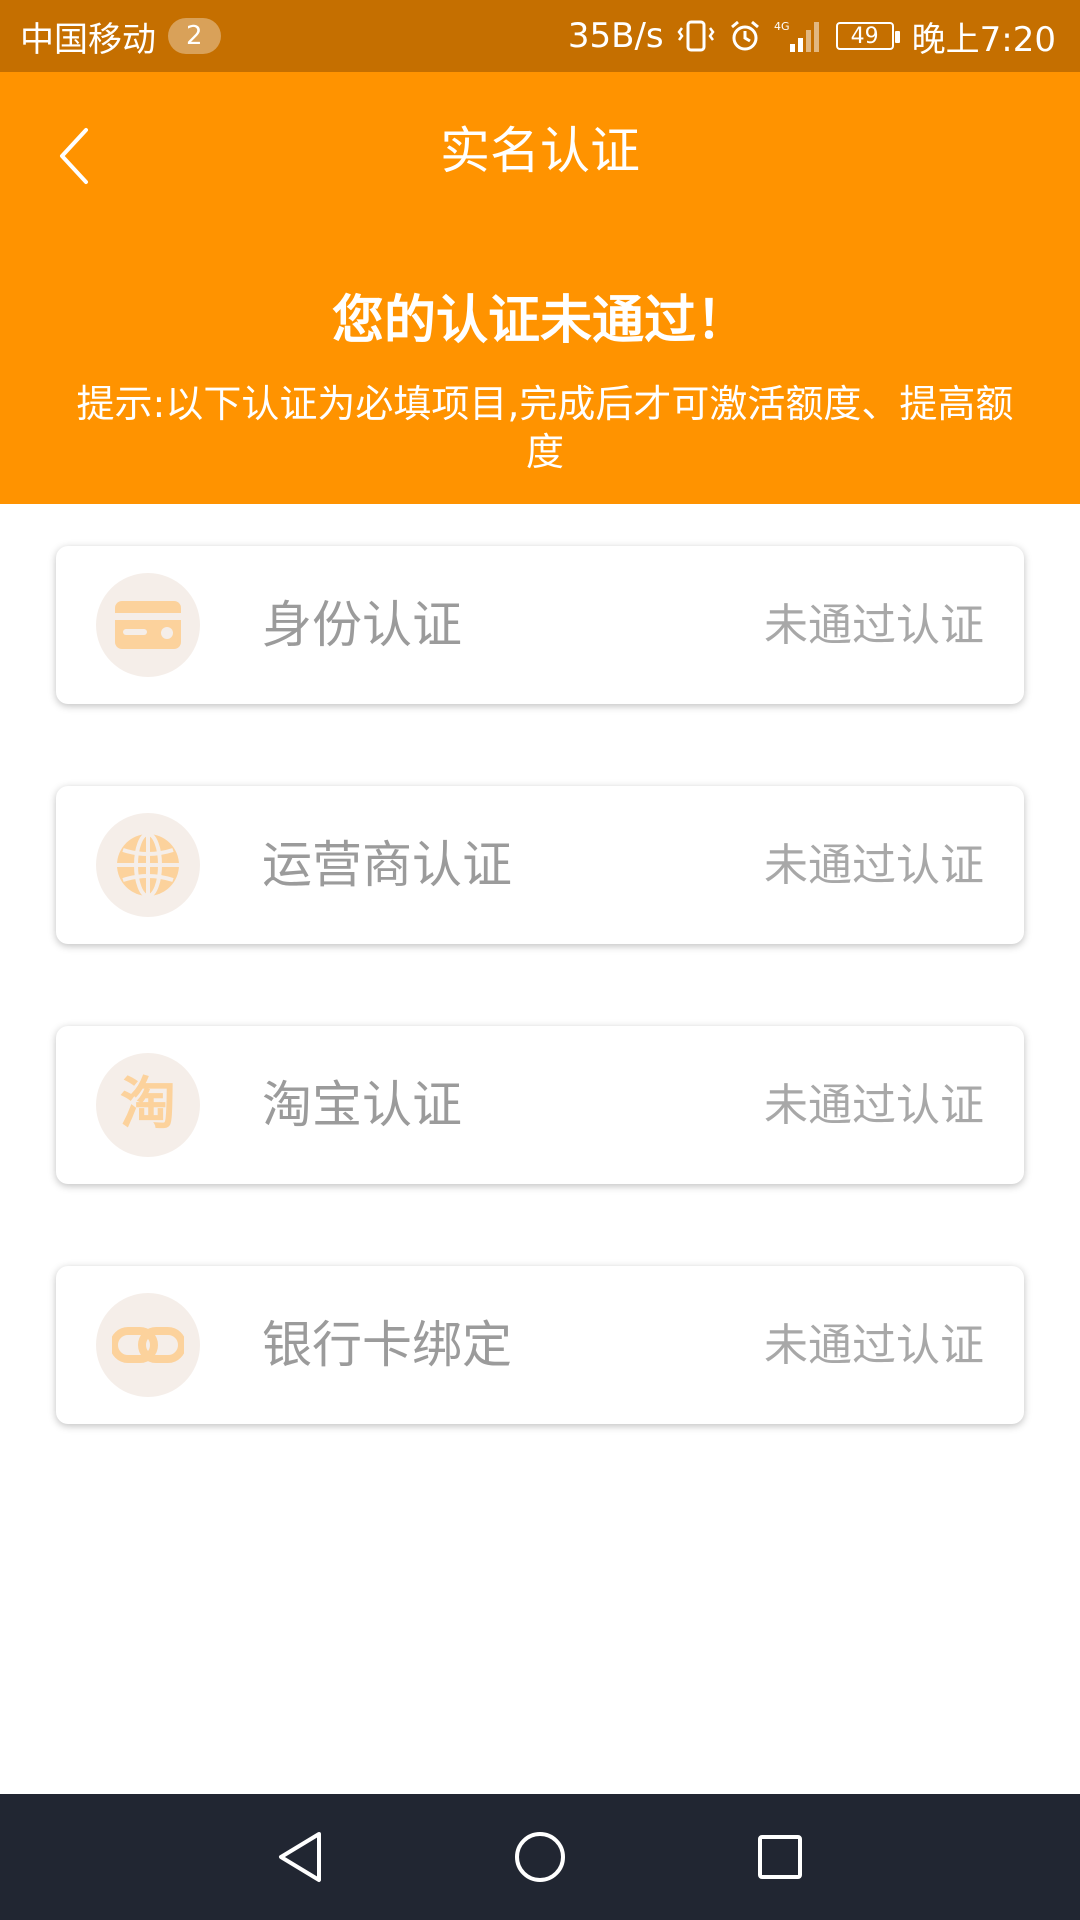 Image resolution: width=1080 pixels, height=1920 pixels. What do you see at coordinates (745, 36) in the screenshot?
I see `alarm-icon` at bounding box center [745, 36].